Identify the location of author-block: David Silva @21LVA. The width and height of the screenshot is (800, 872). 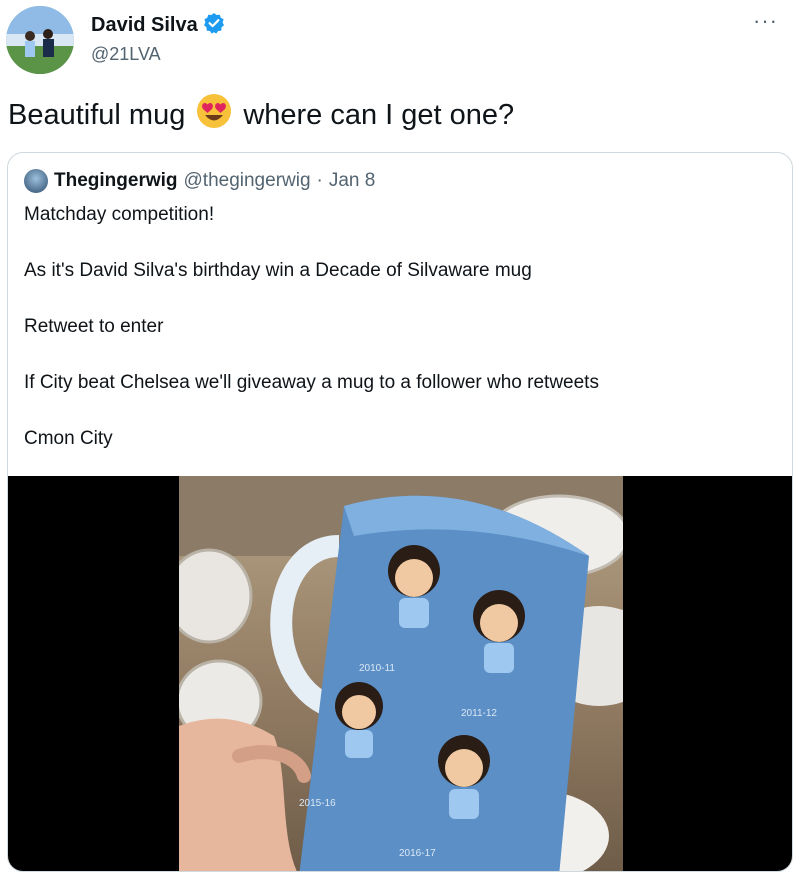
(158, 38).